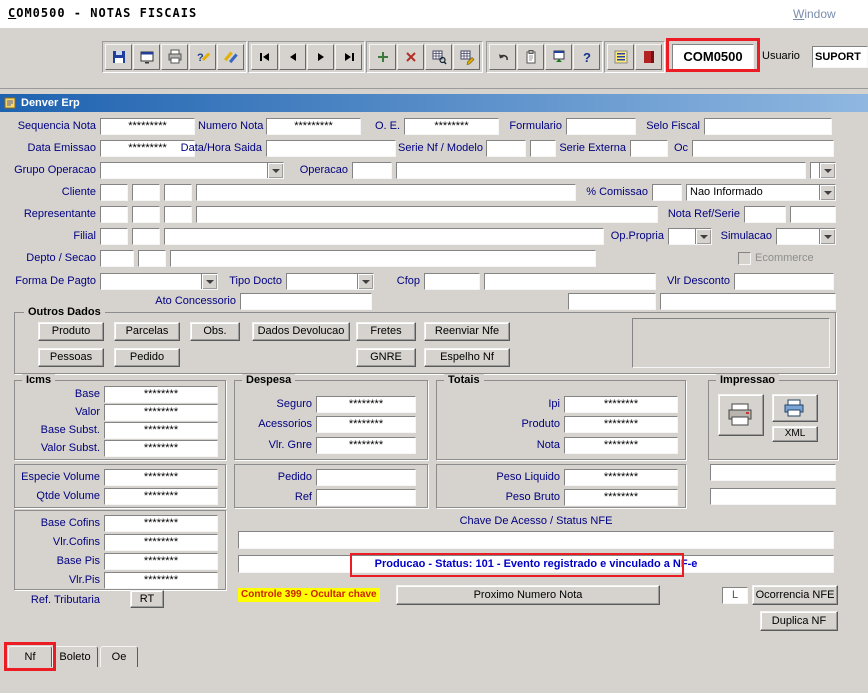 The width and height of the screenshot is (868, 693). What do you see at coordinates (806, 236) in the screenshot?
I see `simulacao-select` at bounding box center [806, 236].